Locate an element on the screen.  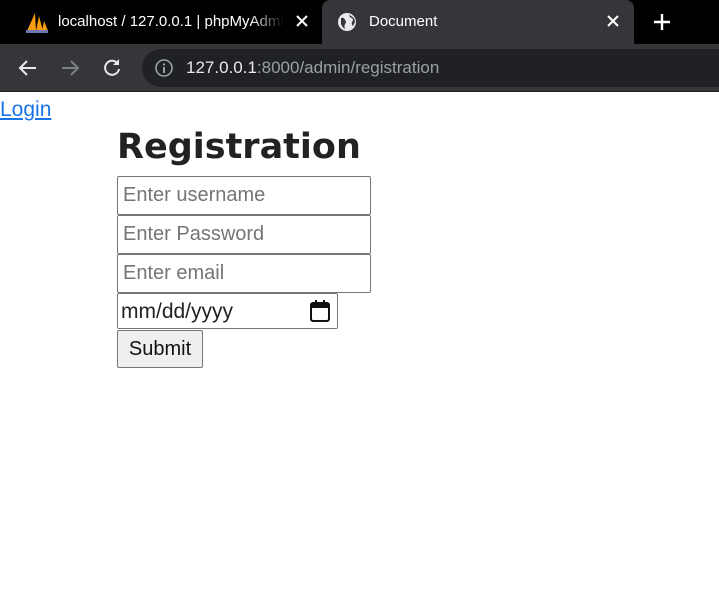
url-text: 127.0.0.1:8000/admin/registration is located at coordinates (312, 68).